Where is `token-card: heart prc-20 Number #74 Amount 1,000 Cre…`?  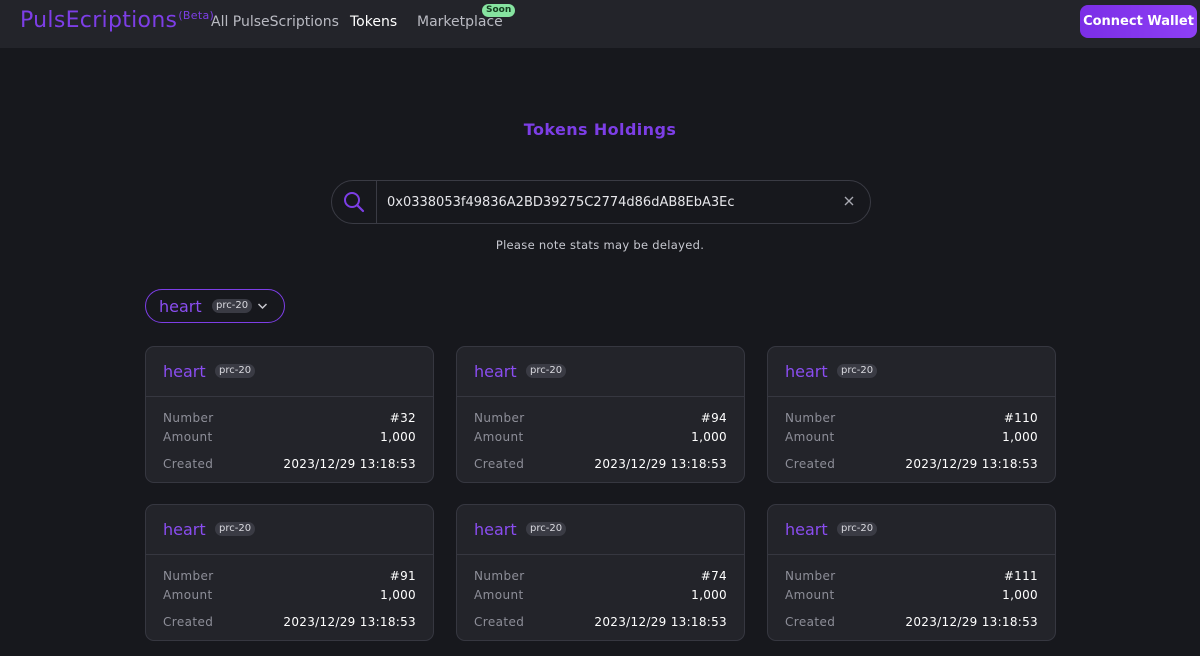
token-card: heart prc-20 Number #74 Amount 1,000 Cre… is located at coordinates (600, 572).